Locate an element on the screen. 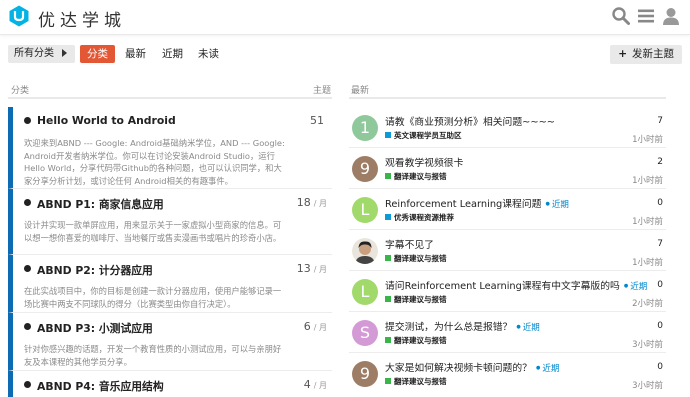  category-row: ABND P4: 音乐应用结构 4/ 月 is located at coordinates (170, 384).